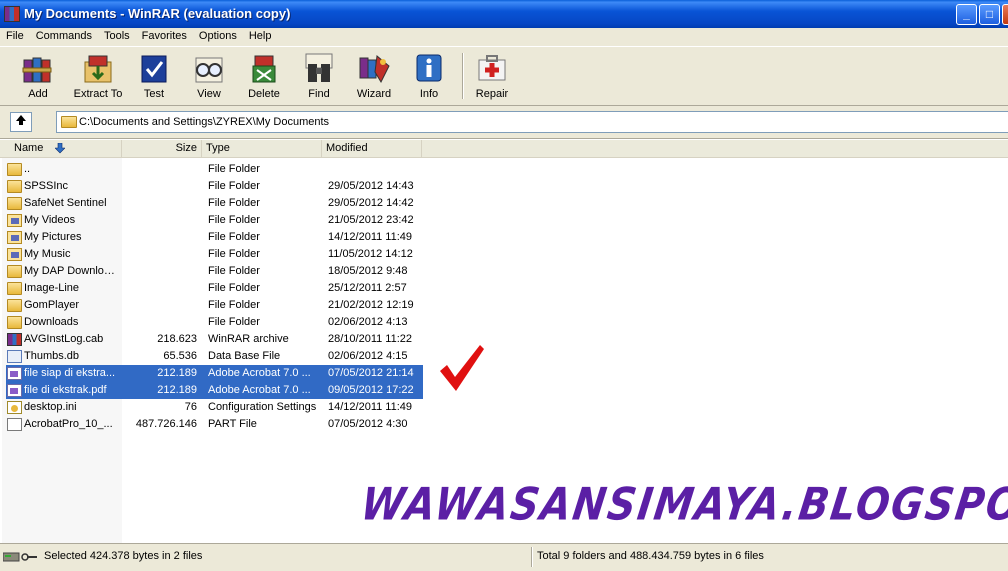 The image size is (1008, 571). What do you see at coordinates (177, 373) in the screenshot?
I see `file-size: 212.189` at bounding box center [177, 373].